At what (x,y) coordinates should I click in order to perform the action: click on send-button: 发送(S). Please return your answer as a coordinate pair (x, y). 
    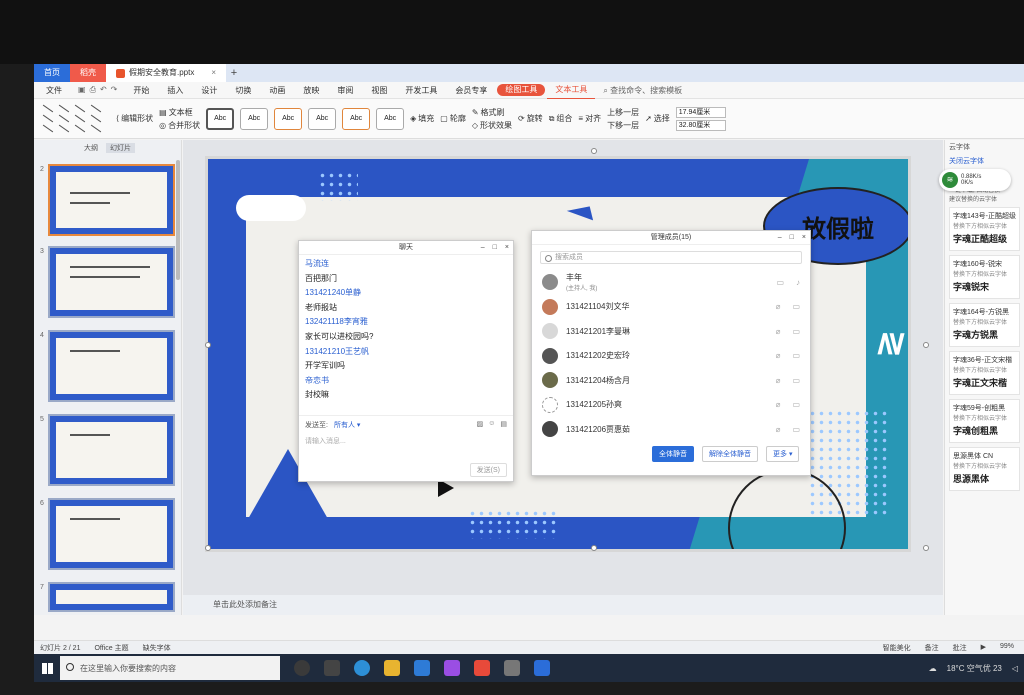
    Looking at the image, I should click on (488, 470).